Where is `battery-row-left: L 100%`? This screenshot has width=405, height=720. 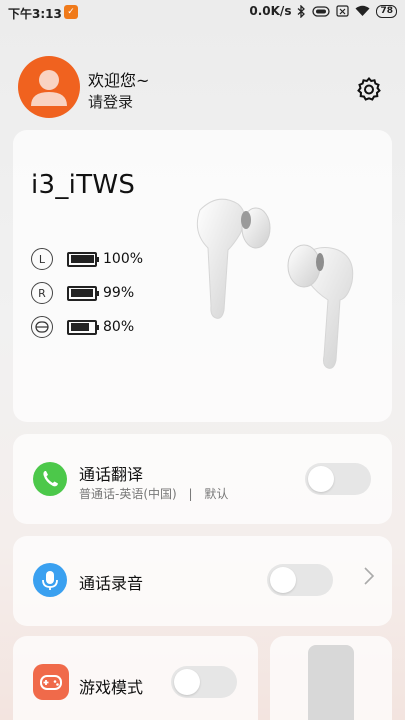 battery-row-left: L 100% is located at coordinates (87, 259).